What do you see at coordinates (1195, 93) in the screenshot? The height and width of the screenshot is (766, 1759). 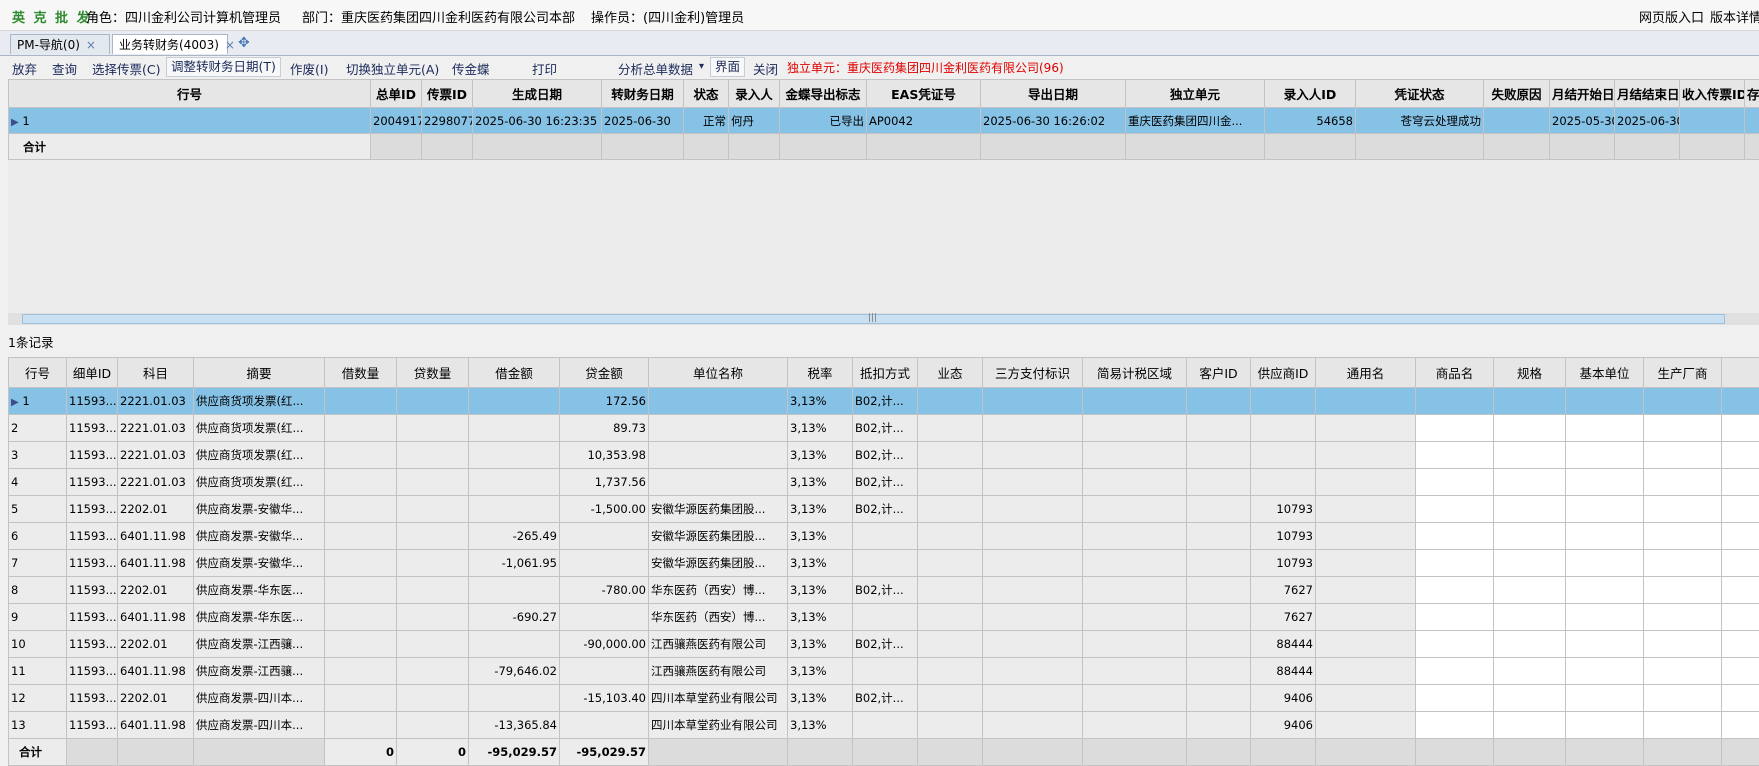 I see `col-header: 独立单元` at bounding box center [1195, 93].